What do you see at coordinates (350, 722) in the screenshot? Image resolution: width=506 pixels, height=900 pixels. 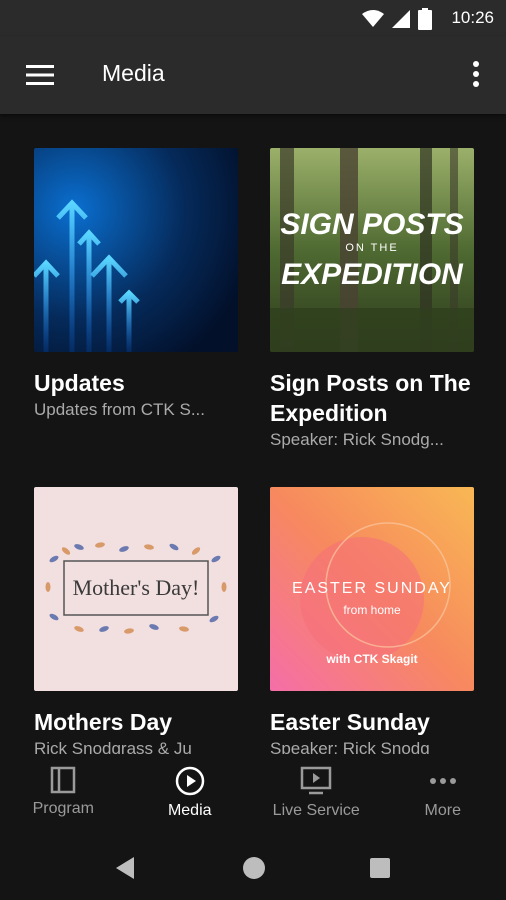 I see `card-title: Easter Sunday` at bounding box center [350, 722].